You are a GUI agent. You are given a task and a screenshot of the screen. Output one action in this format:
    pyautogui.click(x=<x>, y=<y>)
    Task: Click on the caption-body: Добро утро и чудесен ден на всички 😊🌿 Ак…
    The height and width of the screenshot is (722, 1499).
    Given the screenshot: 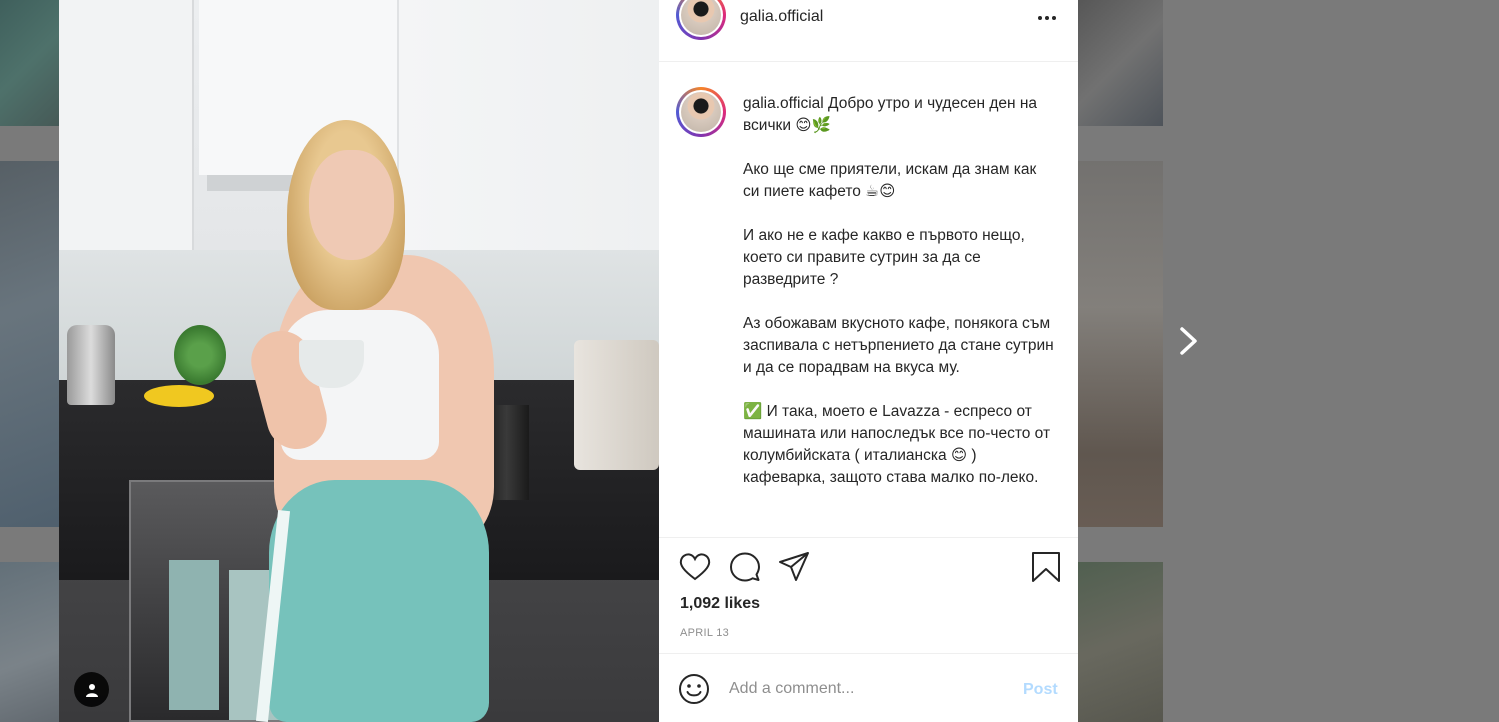 What is the action you would take?
    pyautogui.click(x=898, y=290)
    